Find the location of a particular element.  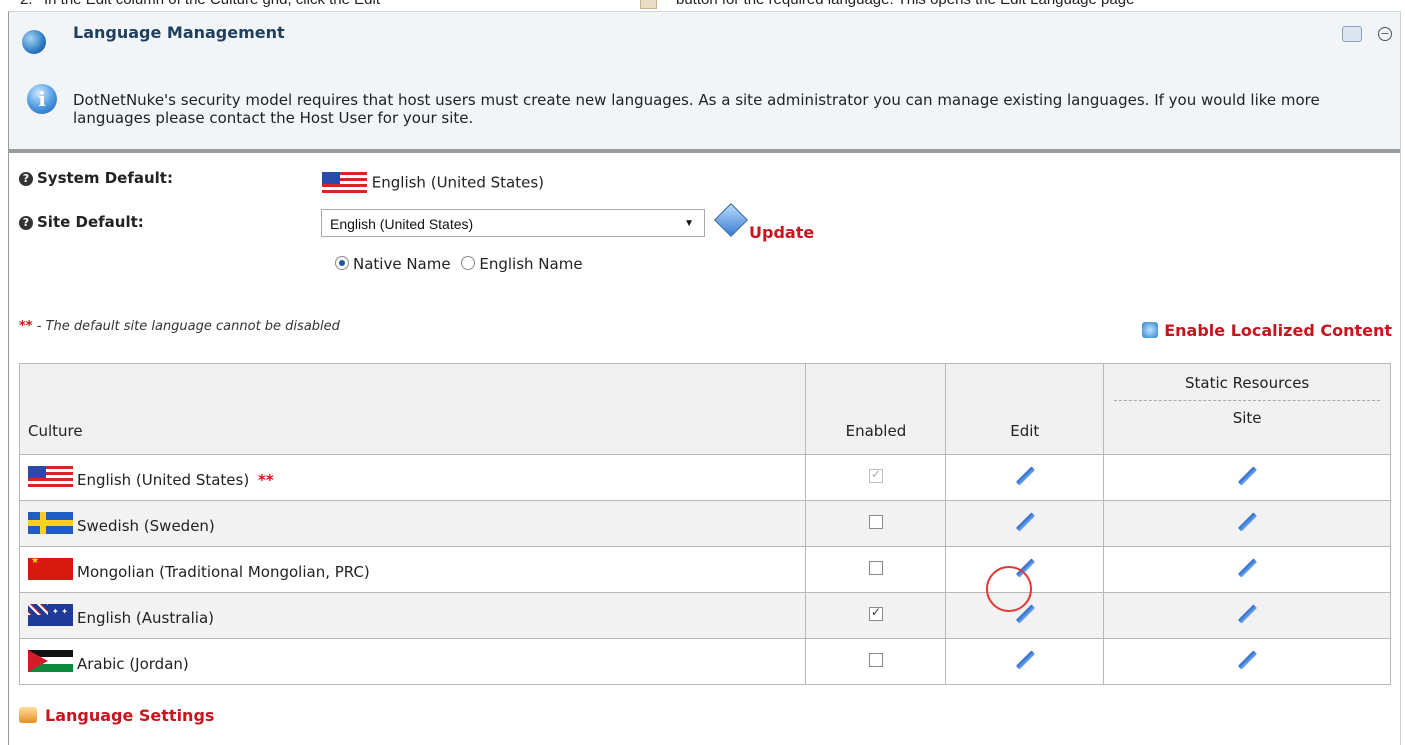

table-row: Arabic (Jordan) is located at coordinates (704, 661).